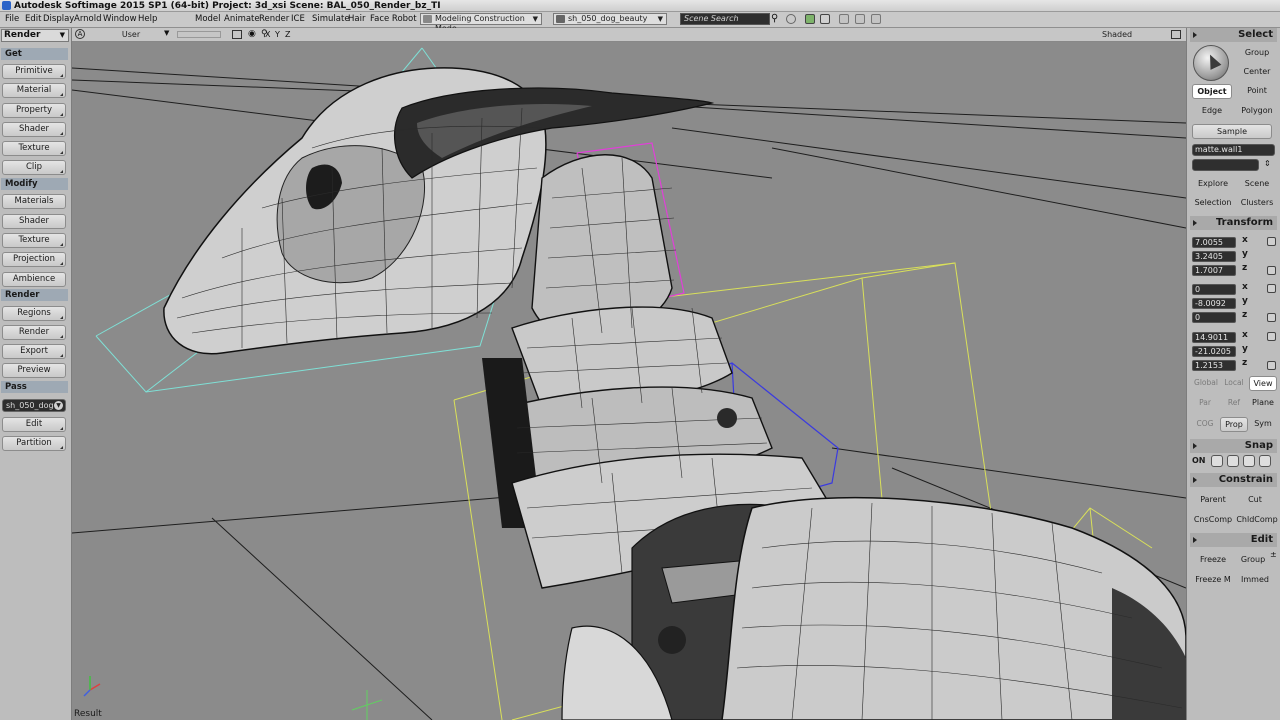 This screenshot has width=1280, height=720. What do you see at coordinates (1233, 150) in the screenshot?
I see `selection-name-field: matte.wall1` at bounding box center [1233, 150].